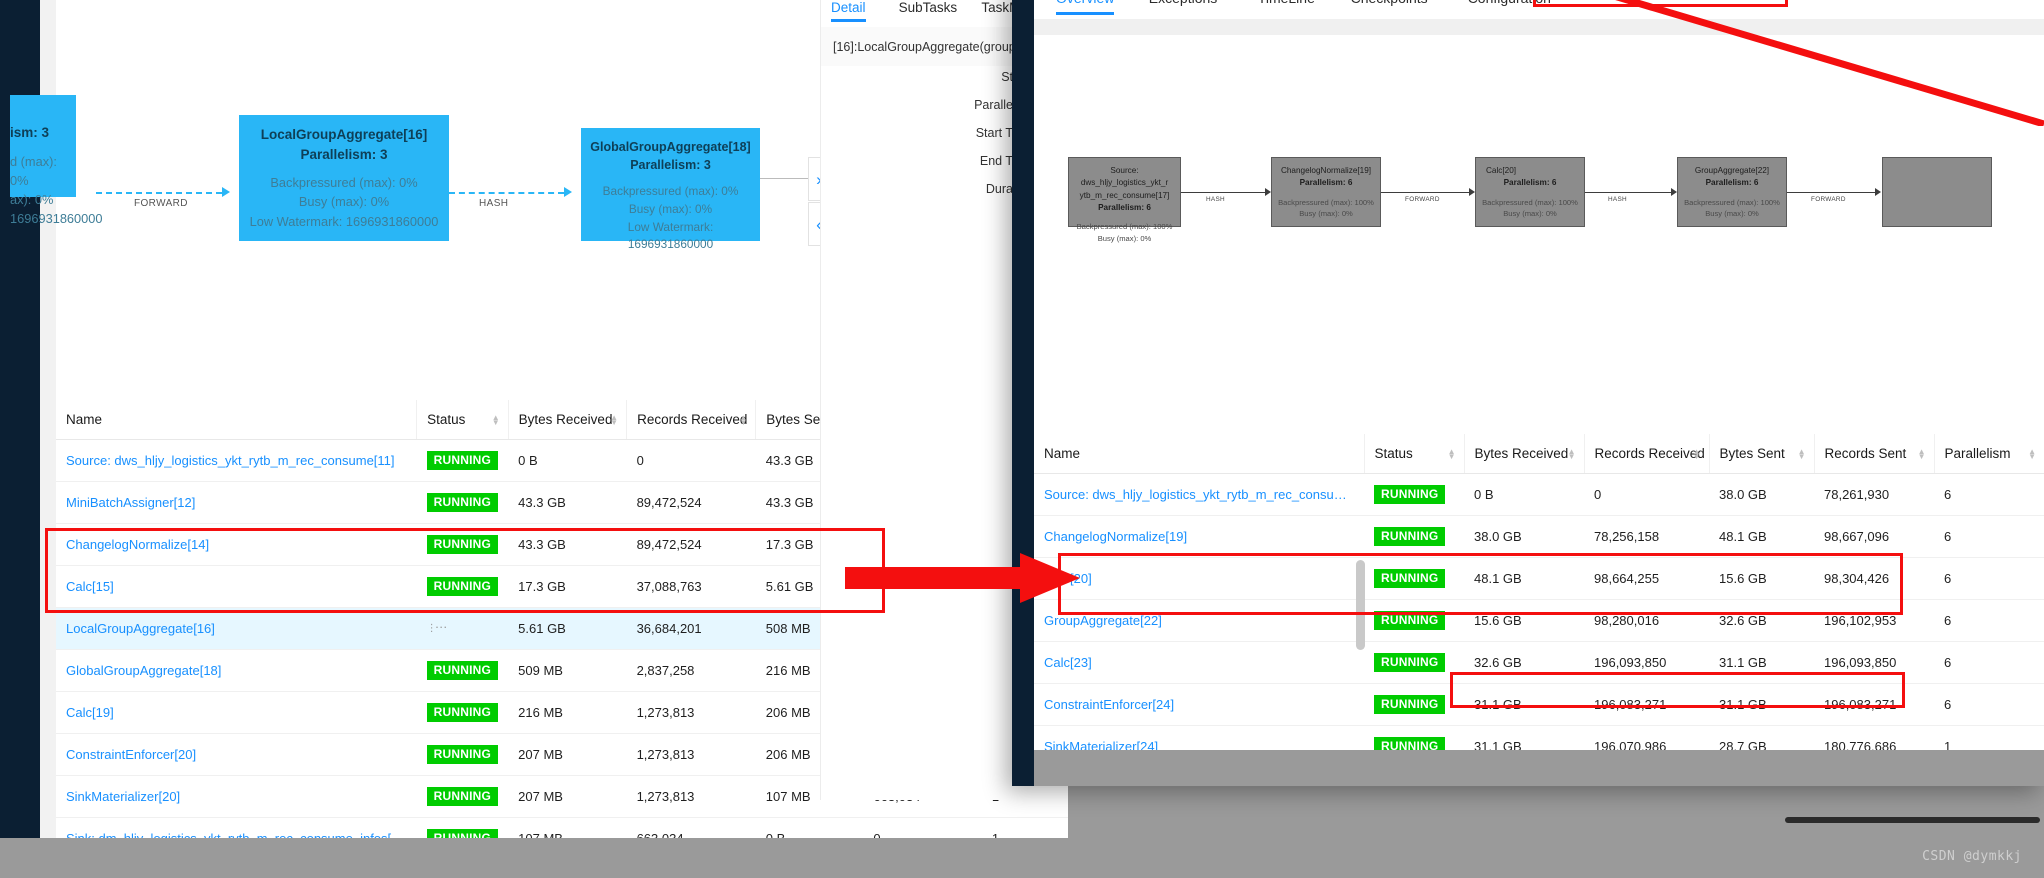 Image resolution: width=2044 pixels, height=878 pixels. What do you see at coordinates (236, 420) in the screenshot?
I see `back-column-header: Name` at bounding box center [236, 420].